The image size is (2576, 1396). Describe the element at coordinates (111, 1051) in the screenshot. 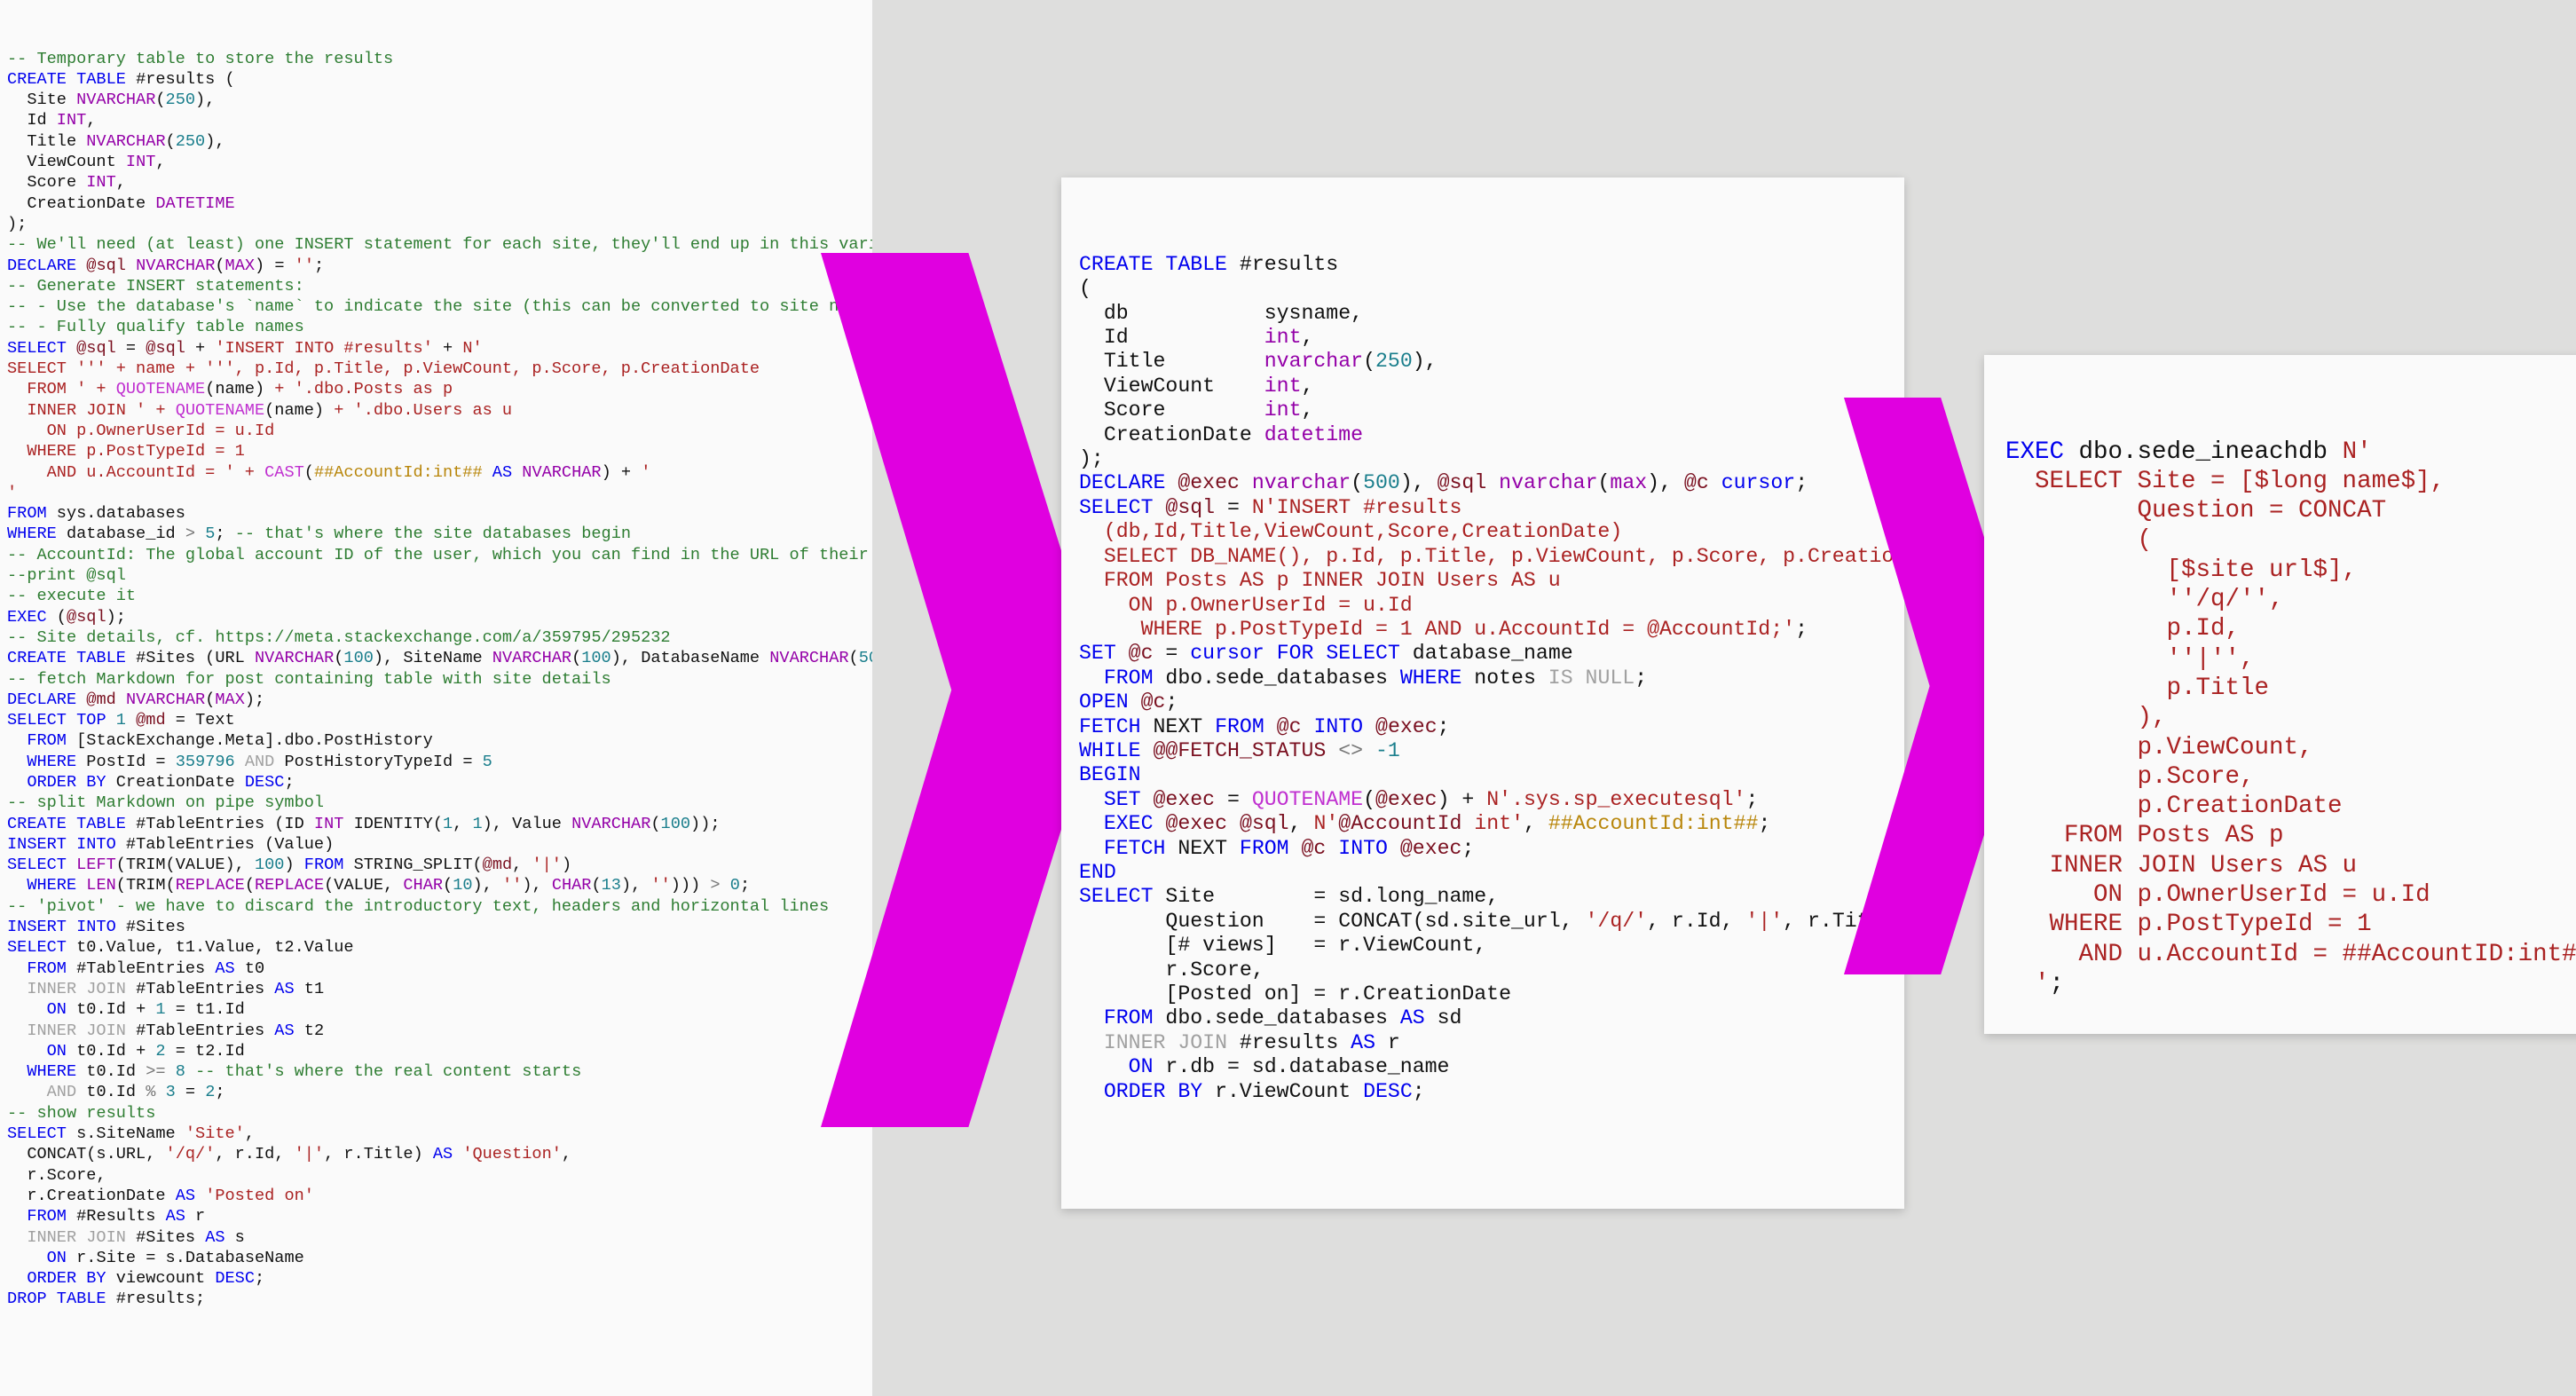

I see `code-token: t0.Id +` at that location.